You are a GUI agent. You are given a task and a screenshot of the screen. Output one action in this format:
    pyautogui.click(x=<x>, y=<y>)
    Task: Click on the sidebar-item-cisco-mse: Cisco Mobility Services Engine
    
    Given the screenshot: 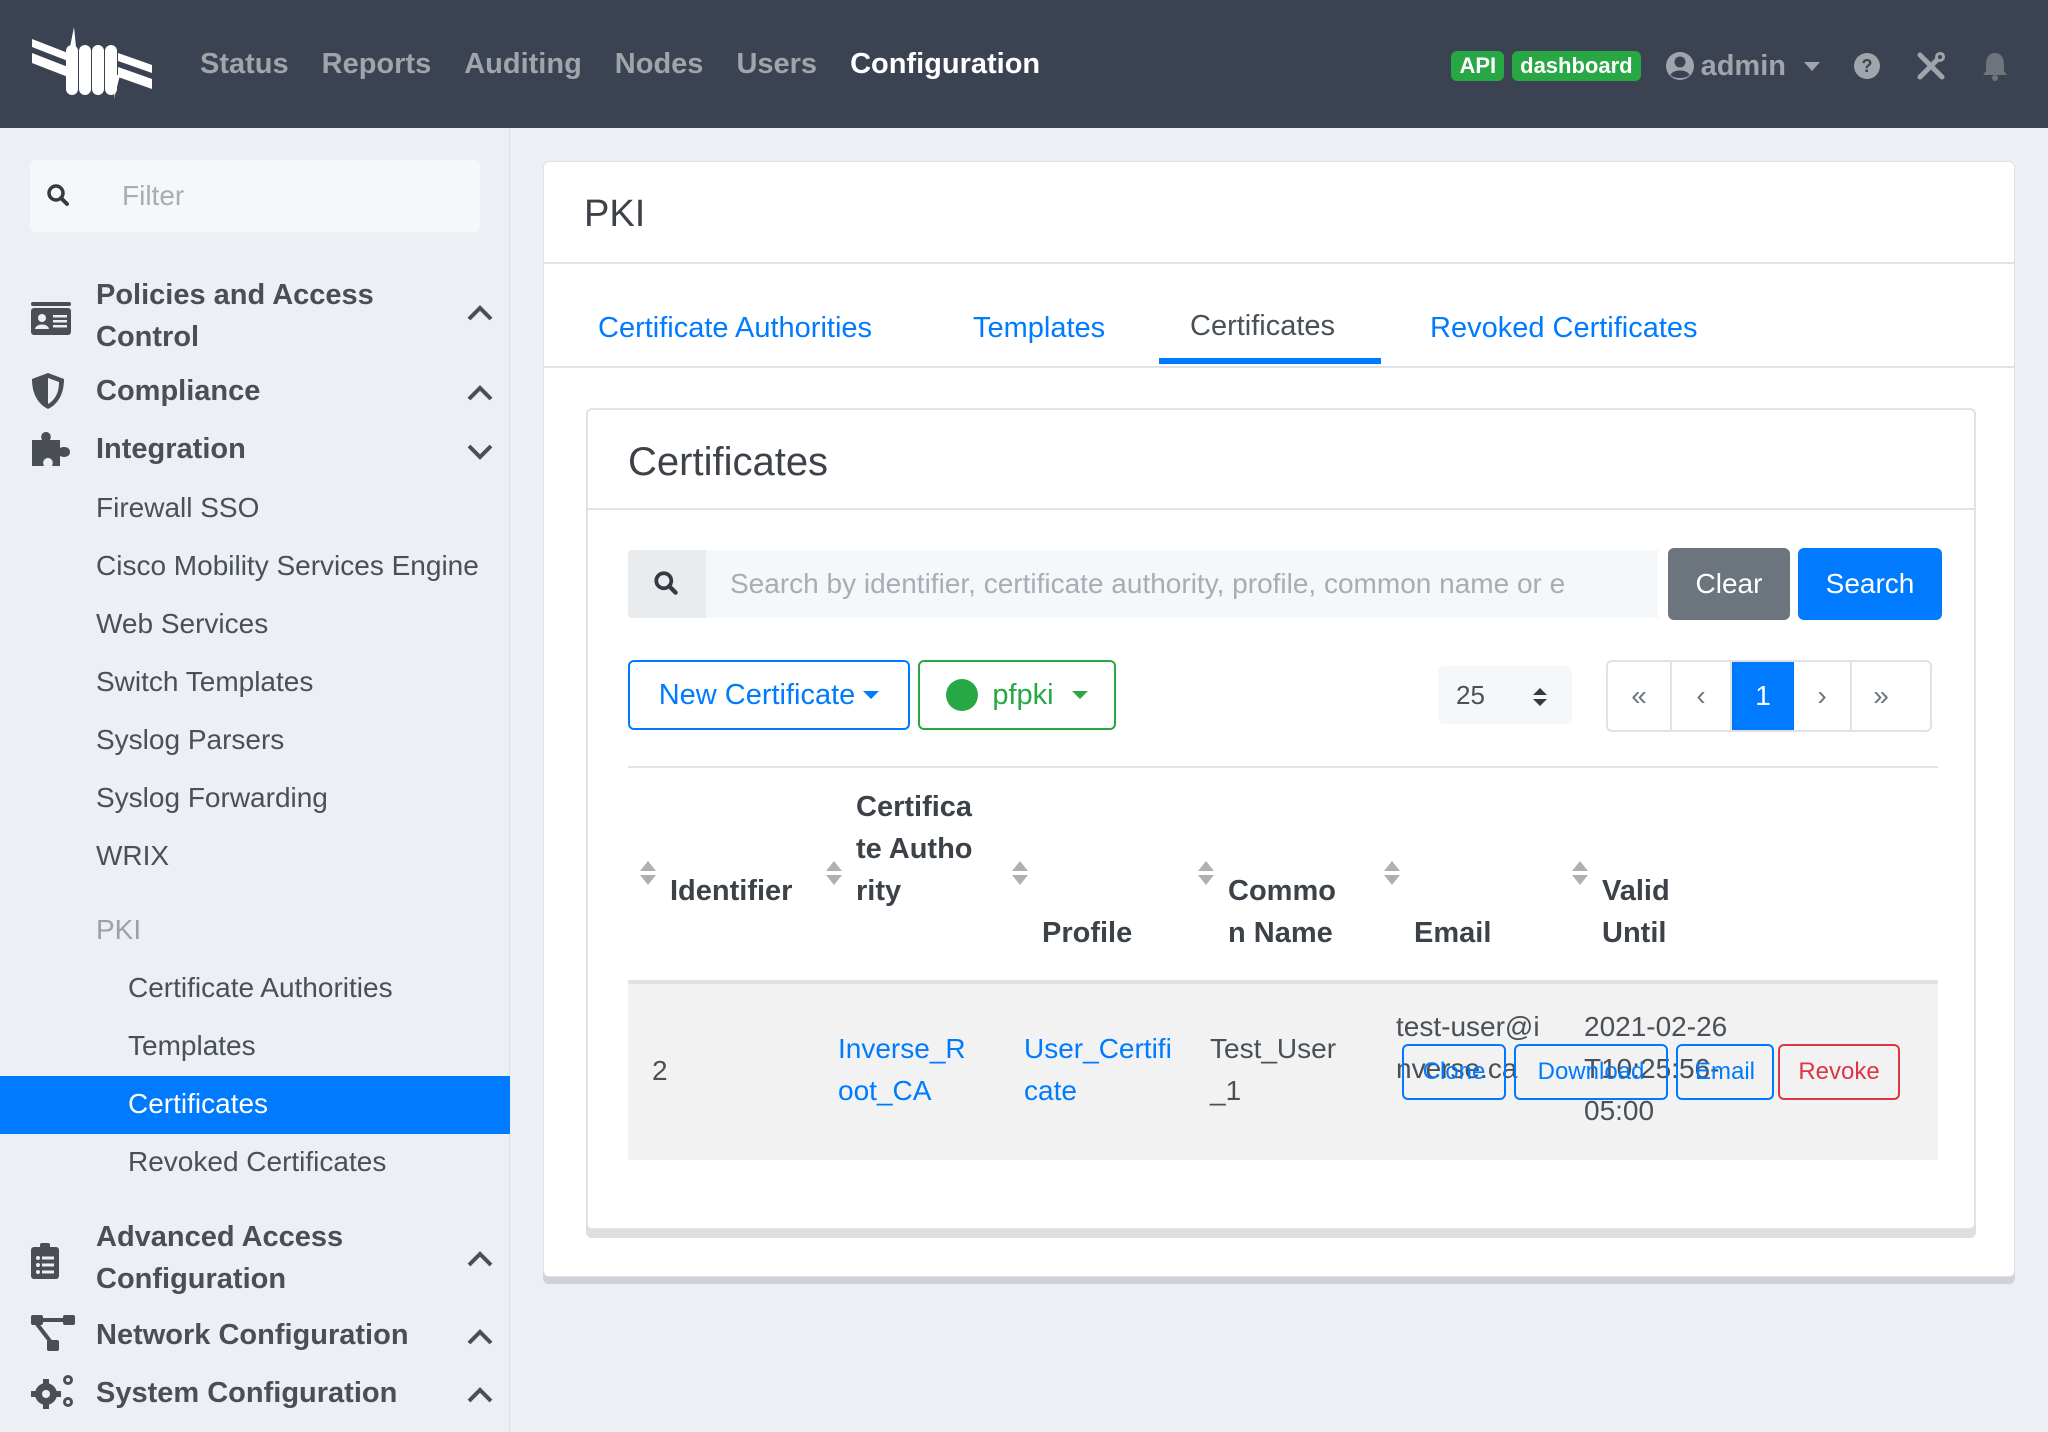 What is the action you would take?
    pyautogui.click(x=287, y=566)
    